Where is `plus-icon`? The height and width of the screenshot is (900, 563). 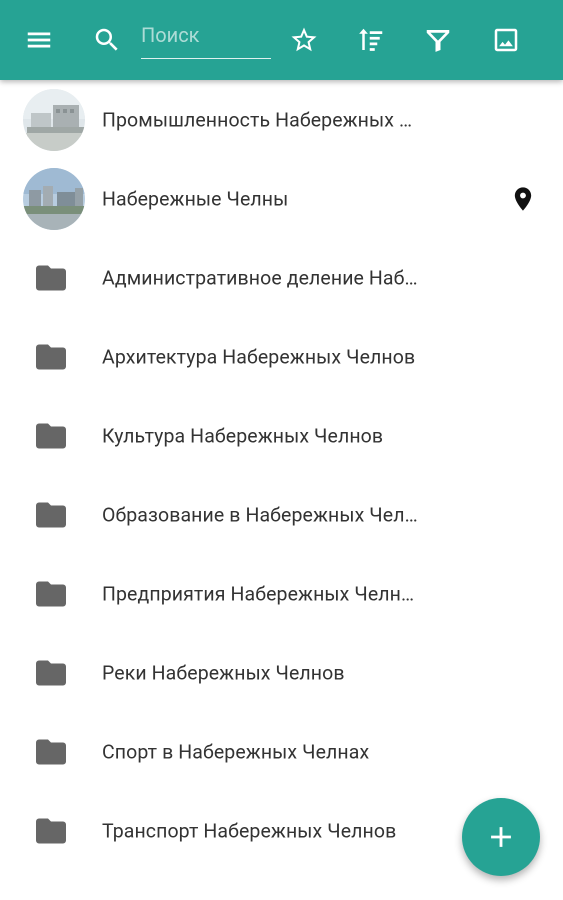
plus-icon is located at coordinates (501, 837).